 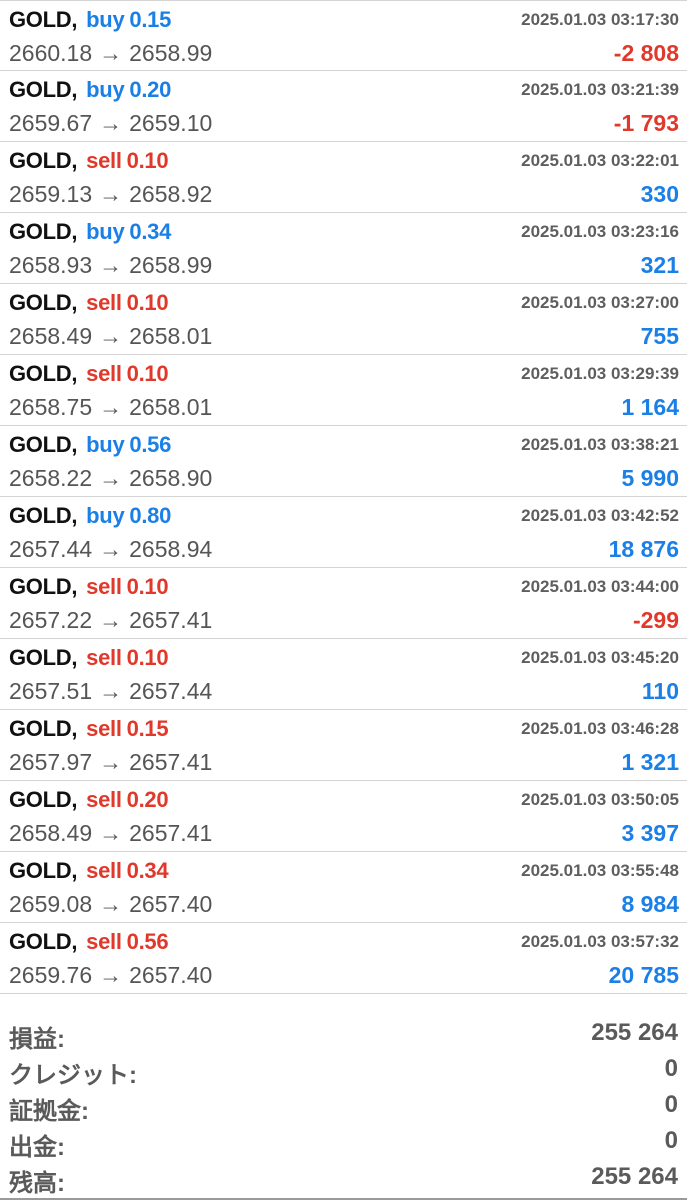 What do you see at coordinates (51, 620) in the screenshot?
I see `open-price: 2657.22` at bounding box center [51, 620].